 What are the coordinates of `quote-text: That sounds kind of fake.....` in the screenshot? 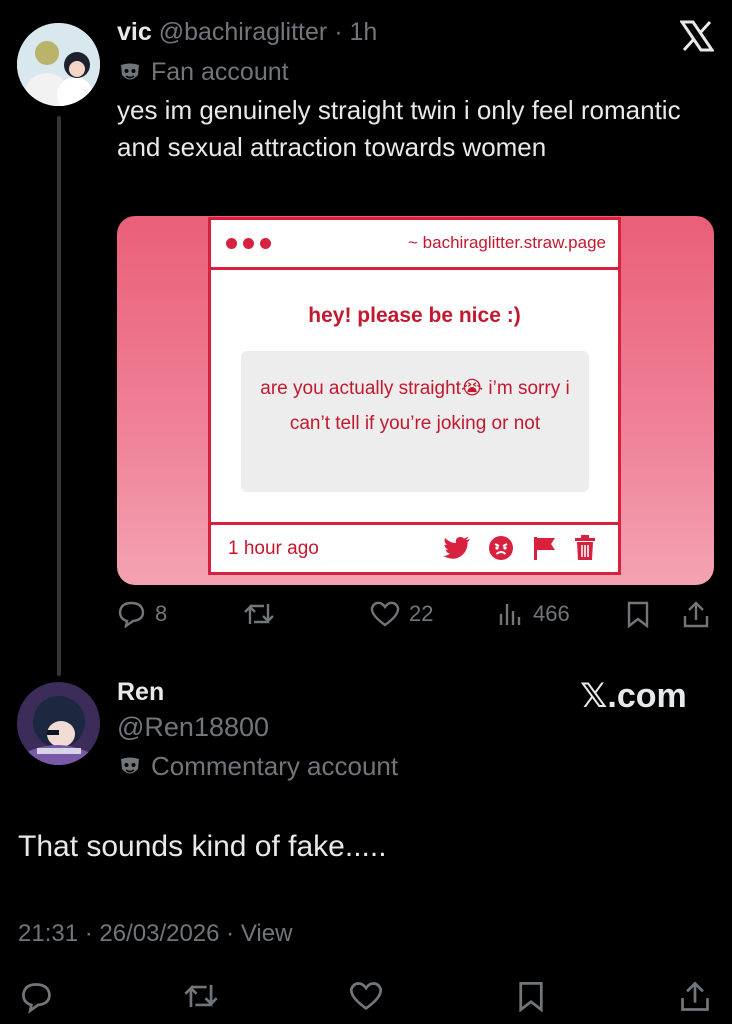 It's located at (202, 846).